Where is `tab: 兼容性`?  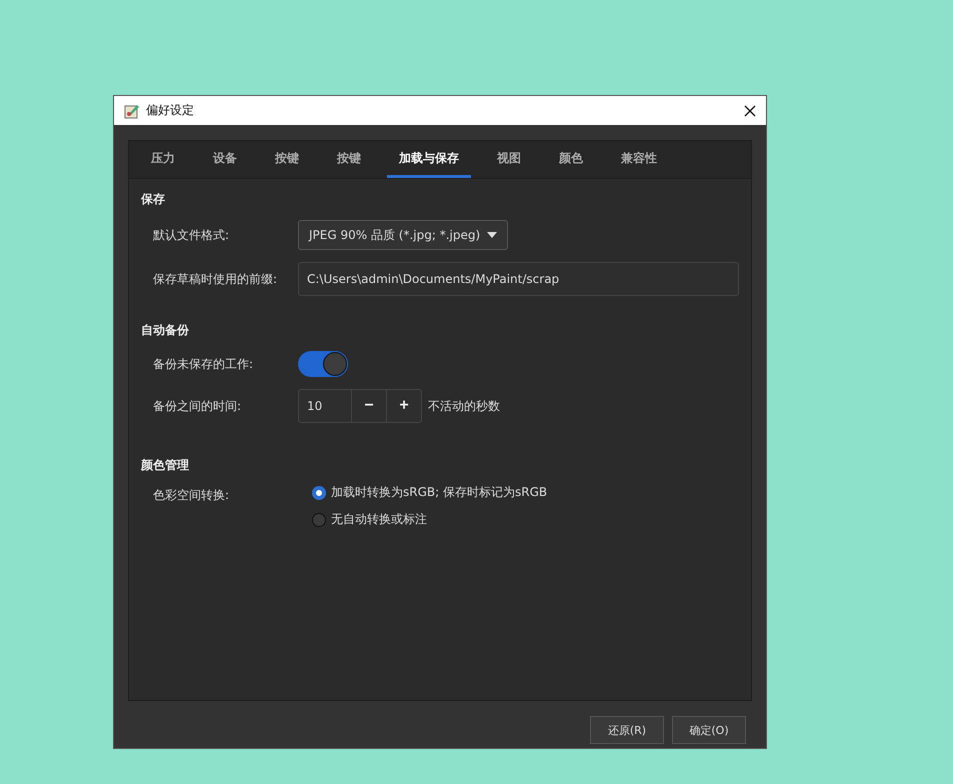 tab: 兼容性 is located at coordinates (639, 159).